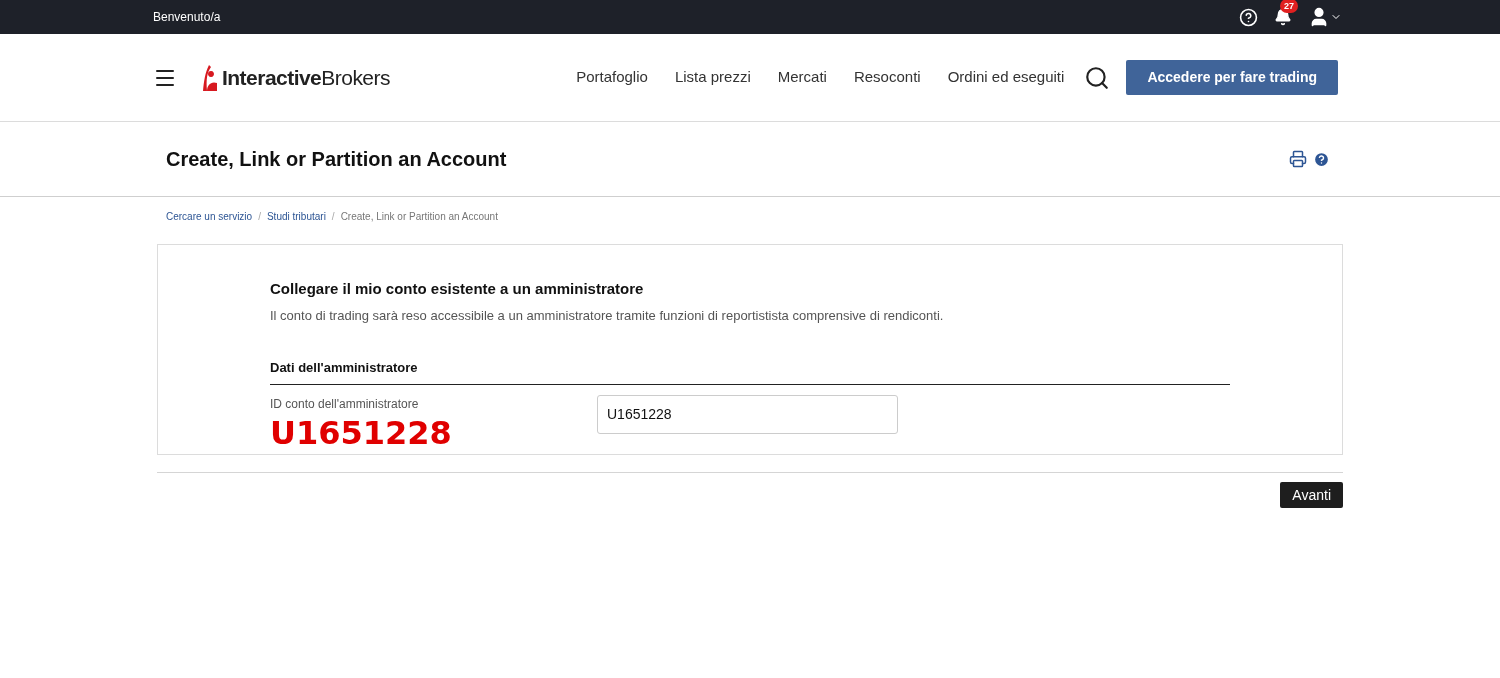 This screenshot has width=1500, height=678. What do you see at coordinates (211, 77) in the screenshot?
I see `logo-icon` at bounding box center [211, 77].